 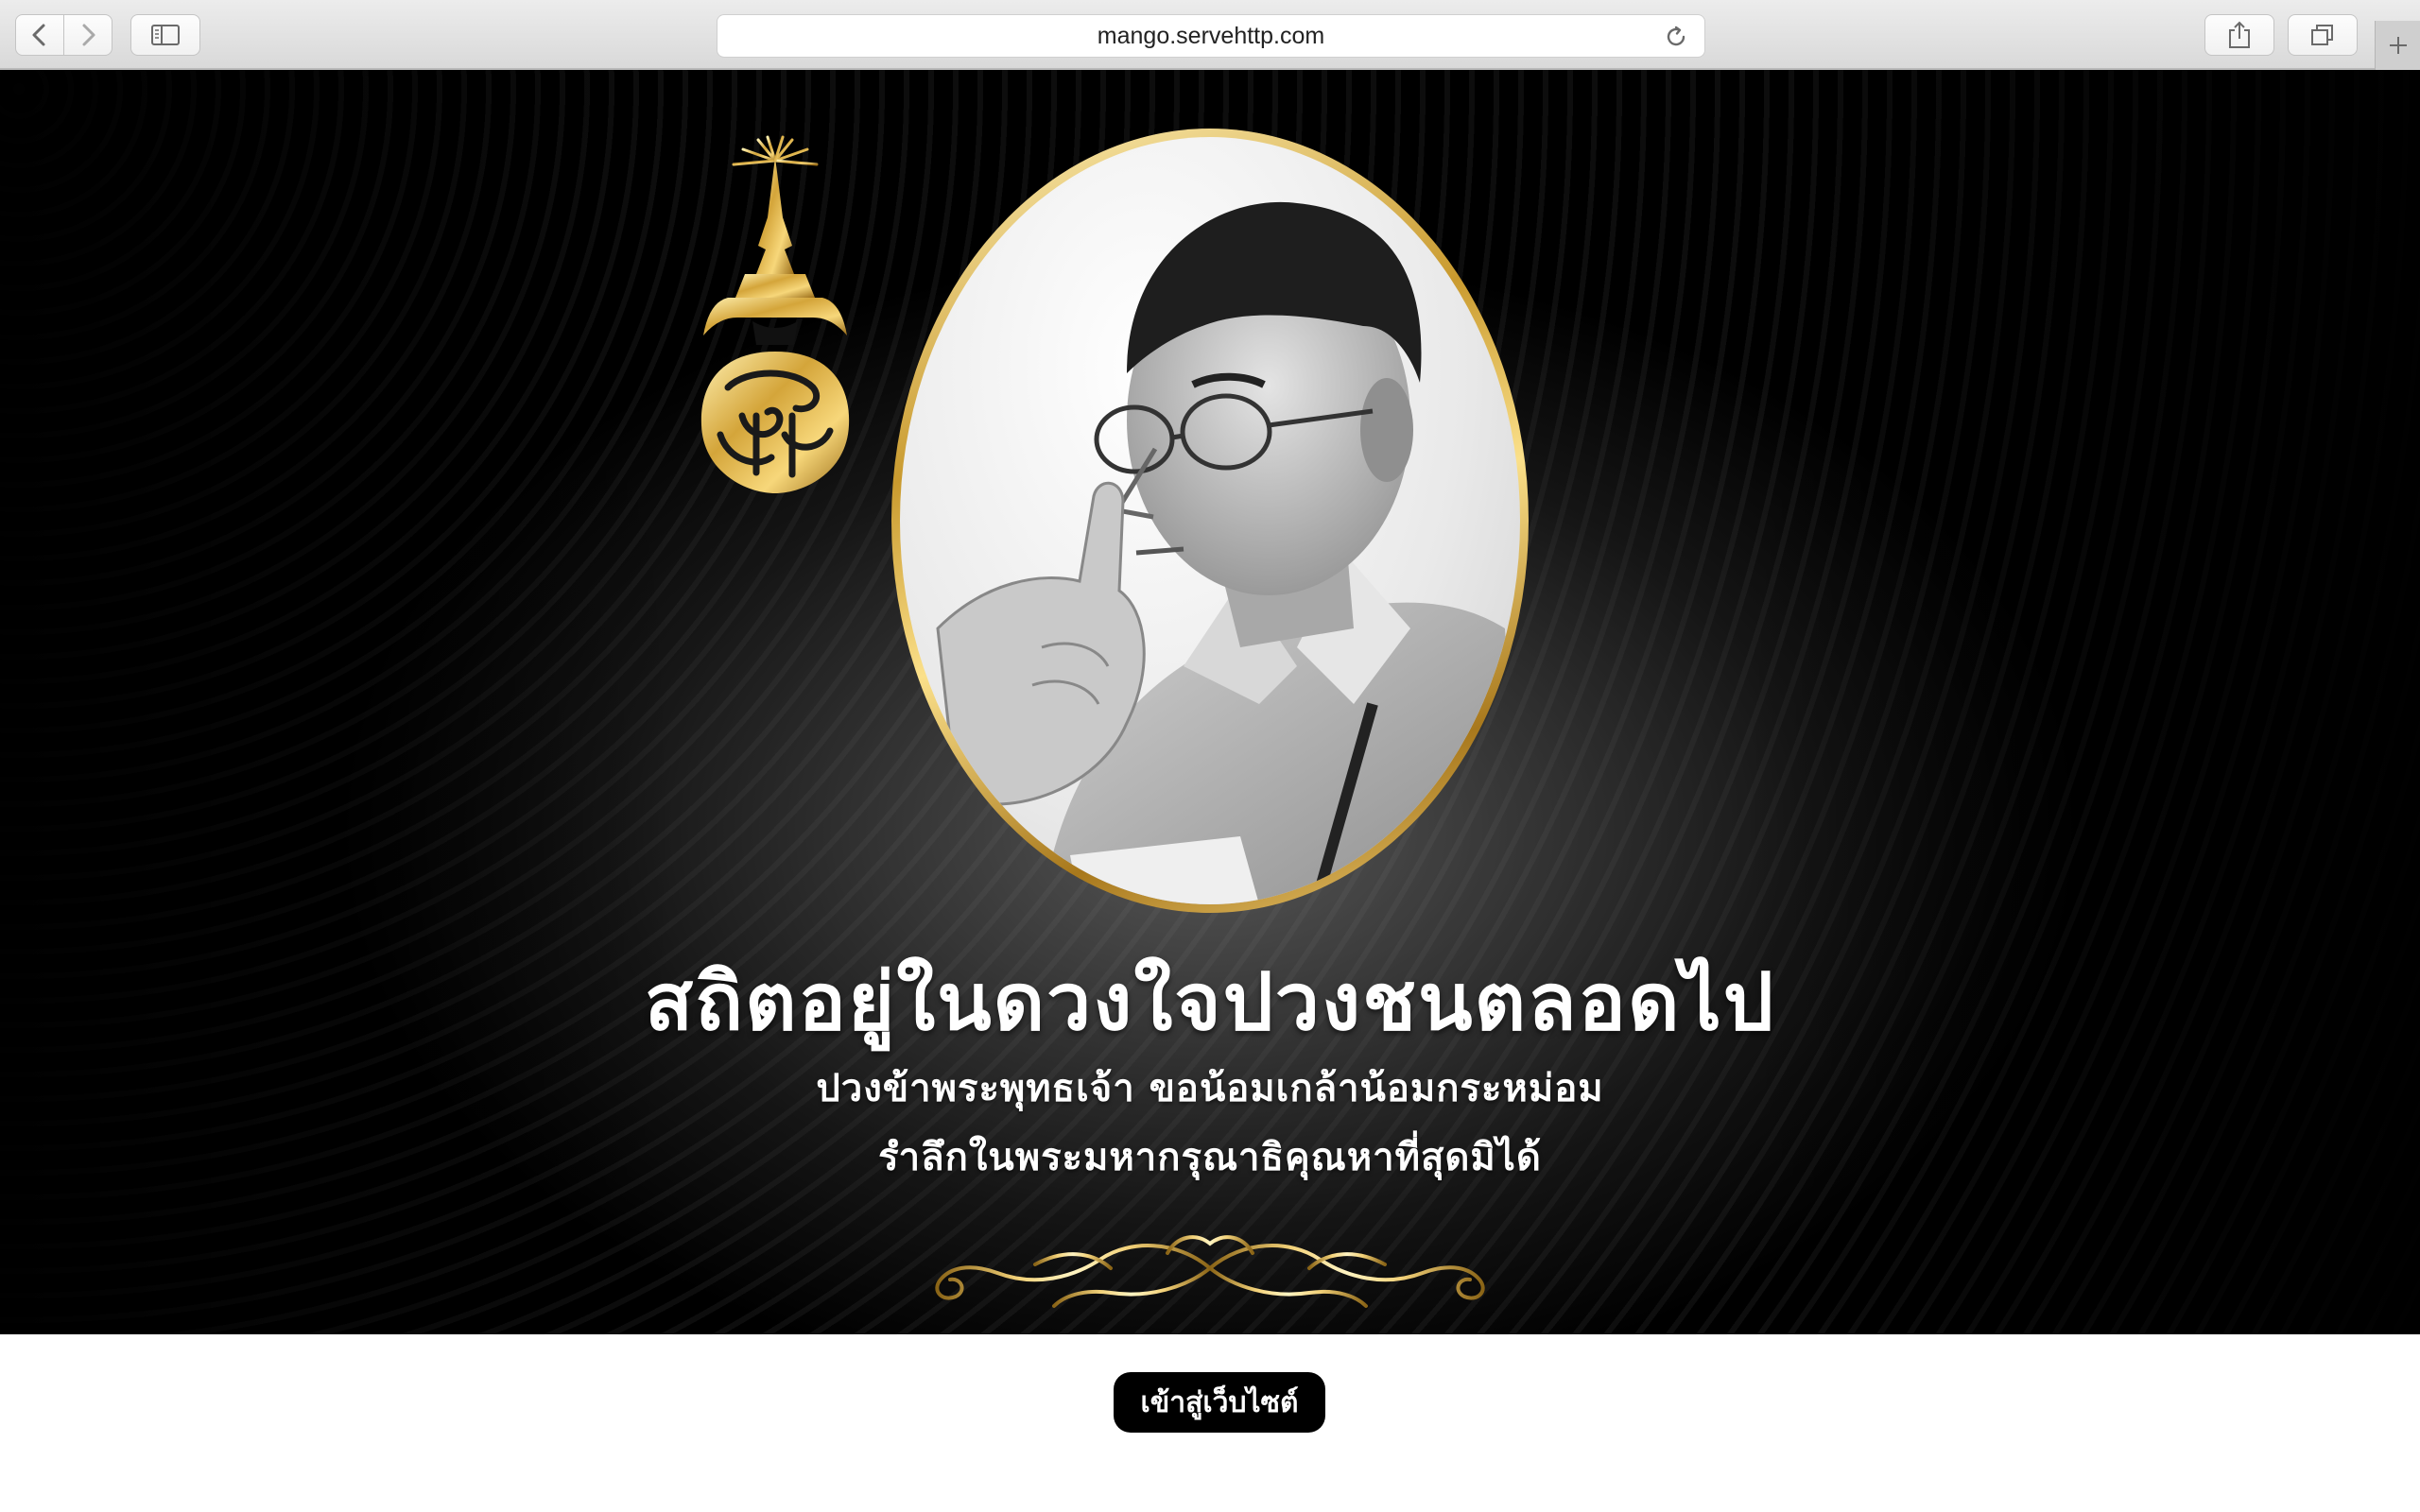 I want to click on chevron-right-icon, so click(x=88, y=35).